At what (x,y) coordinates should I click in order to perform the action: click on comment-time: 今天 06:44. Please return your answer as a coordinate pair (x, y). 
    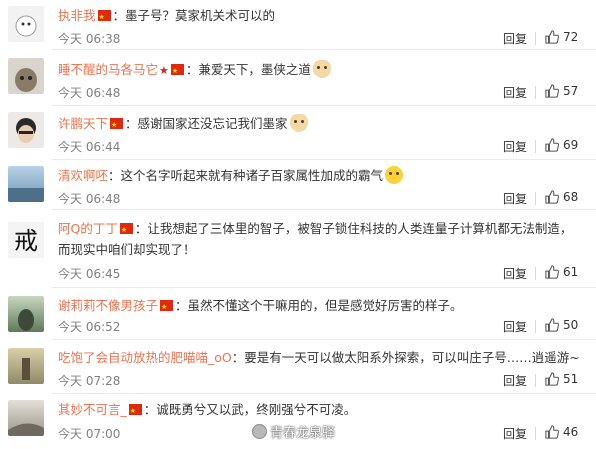
    Looking at the image, I should click on (89, 147).